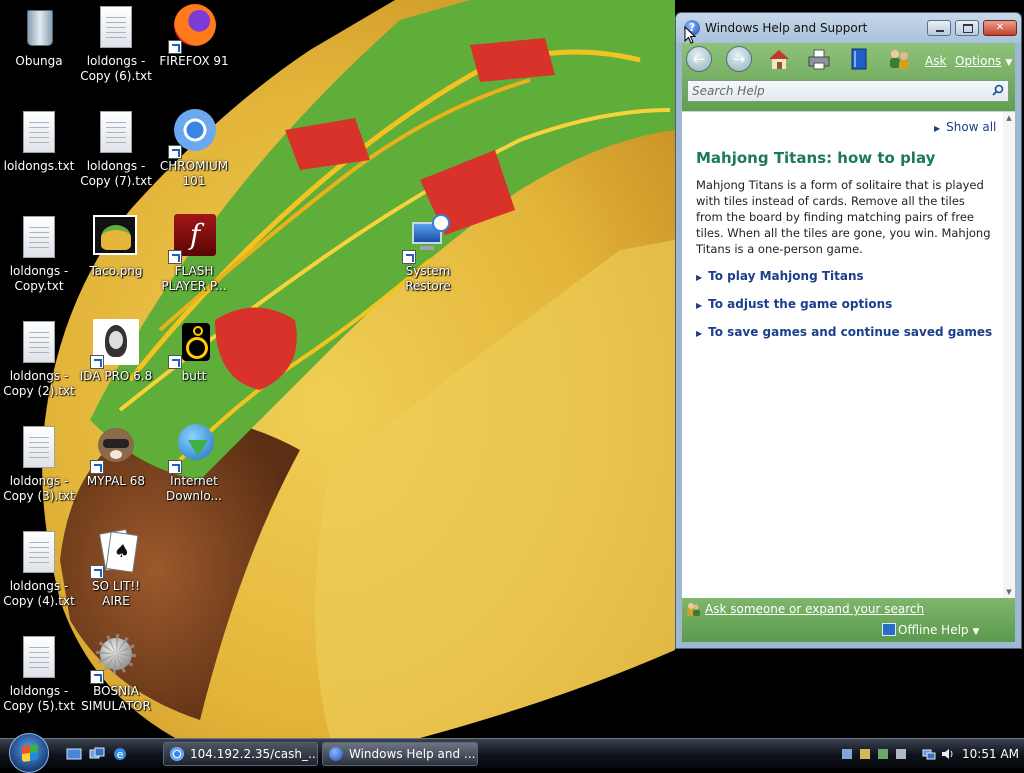 The image size is (1024, 773). I want to click on icon-label: loldongs - Copy (7).txt, so click(116, 173).